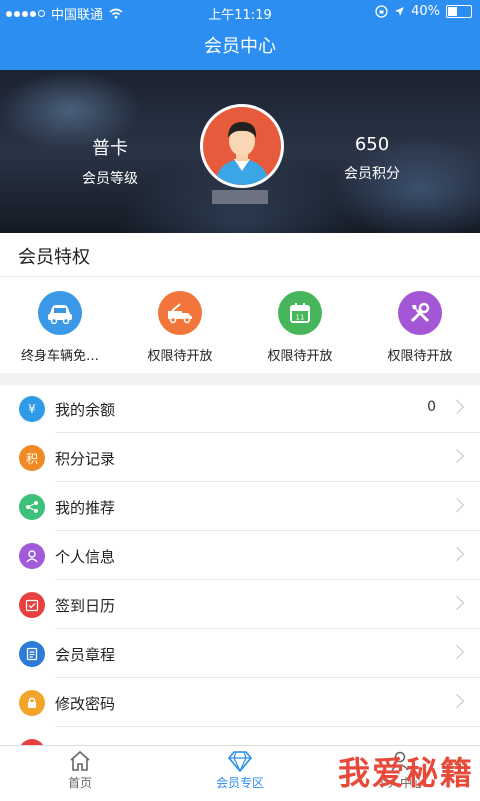 This screenshot has height=801, width=480. What do you see at coordinates (110, 161) in the screenshot?
I see `member-level: 普卡 会员等级` at bounding box center [110, 161].